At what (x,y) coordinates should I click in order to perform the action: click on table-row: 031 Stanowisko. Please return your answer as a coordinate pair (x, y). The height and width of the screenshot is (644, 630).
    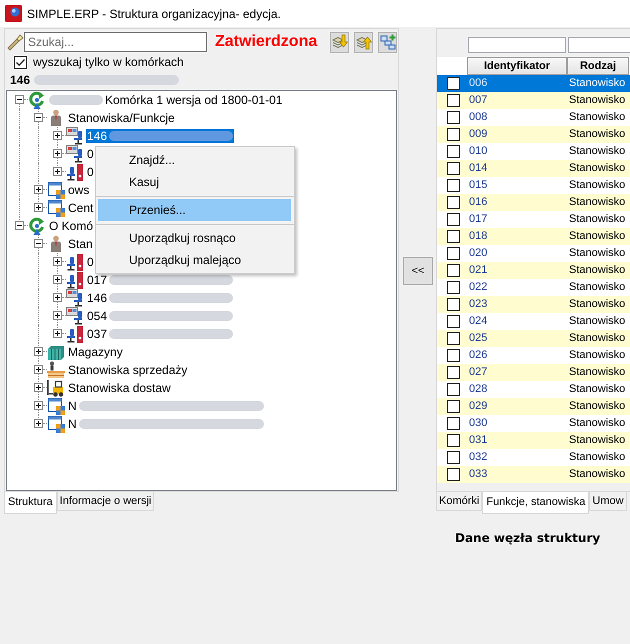
    Looking at the image, I should click on (533, 440).